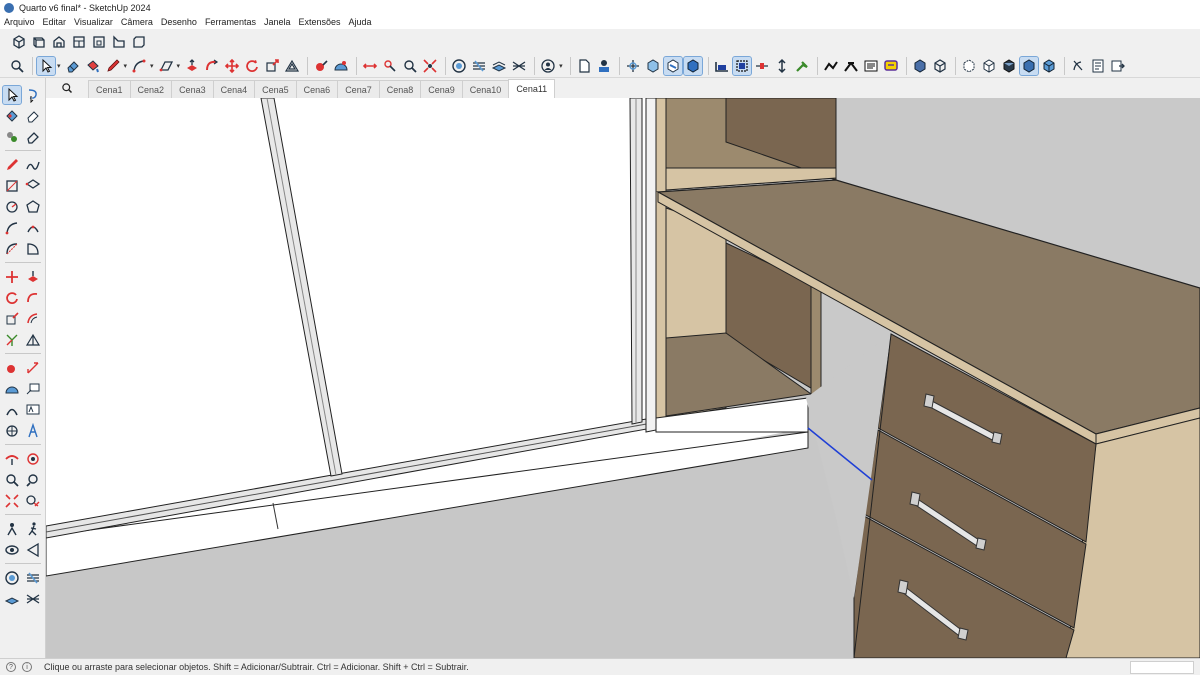  Describe the element at coordinates (920, 66) in the screenshot. I see `style-iso-icon` at that location.